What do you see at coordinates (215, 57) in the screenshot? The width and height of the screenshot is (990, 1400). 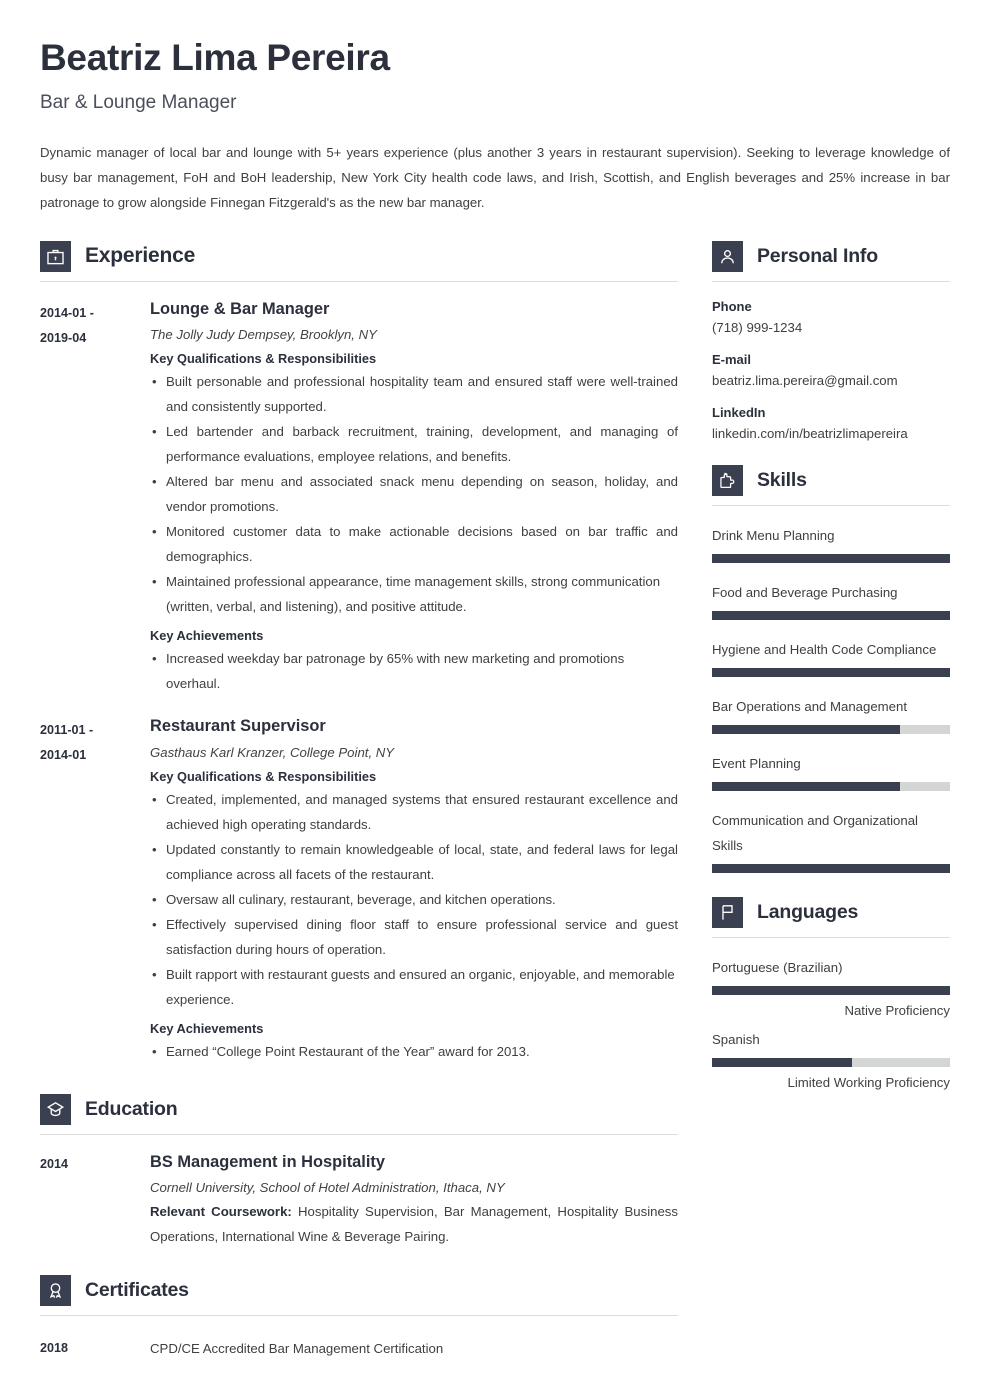 I see `page-title: Beatriz Lima Pereira` at bounding box center [215, 57].